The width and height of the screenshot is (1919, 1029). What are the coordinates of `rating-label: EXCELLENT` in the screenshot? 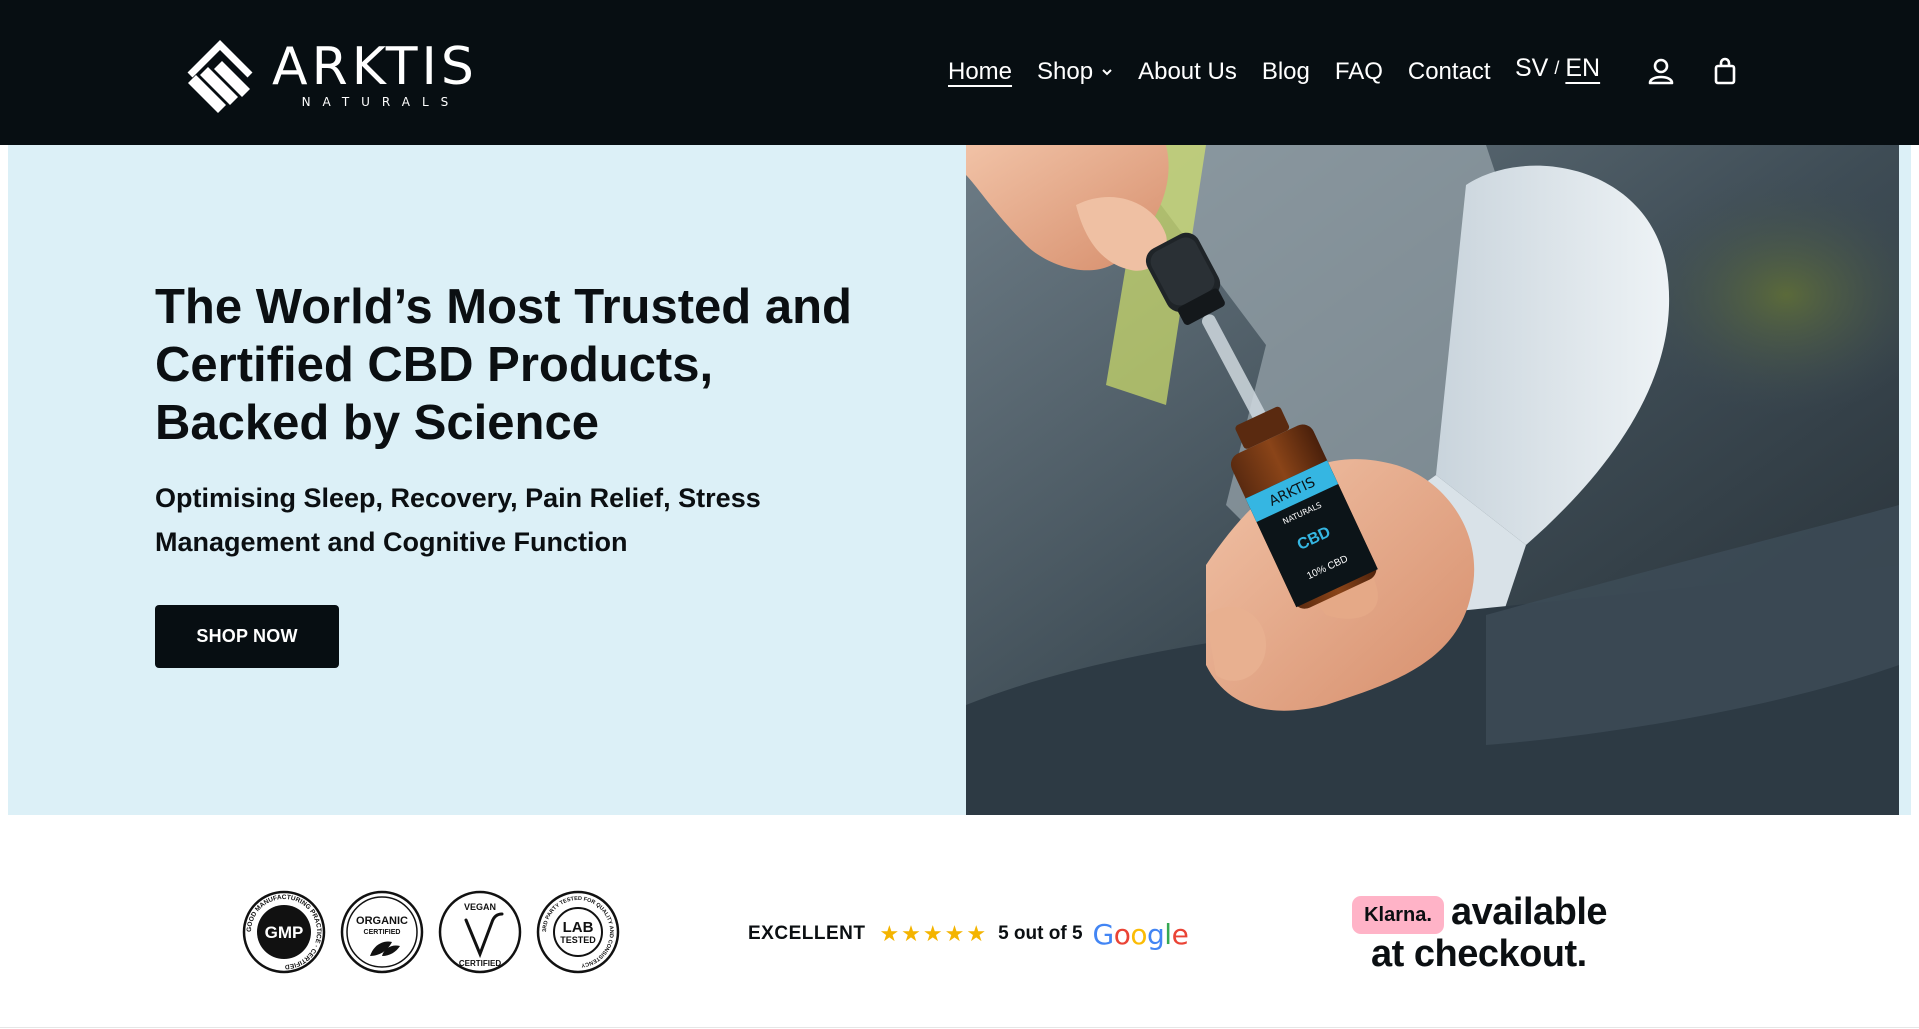 It's located at (807, 933).